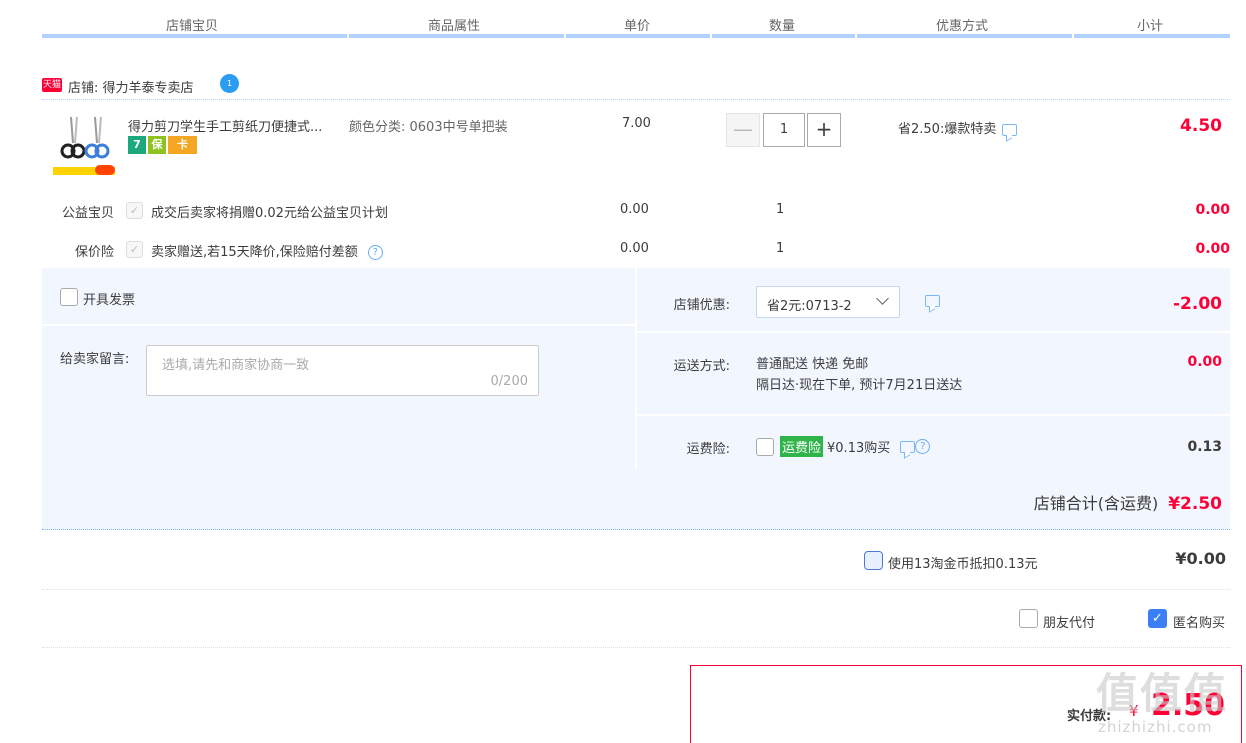 This screenshot has width=1246, height=743. Describe the element at coordinates (254, 252) in the screenshot. I see `service-description-text: 卖家赠送,若15天降价,保险赔付差额` at that location.